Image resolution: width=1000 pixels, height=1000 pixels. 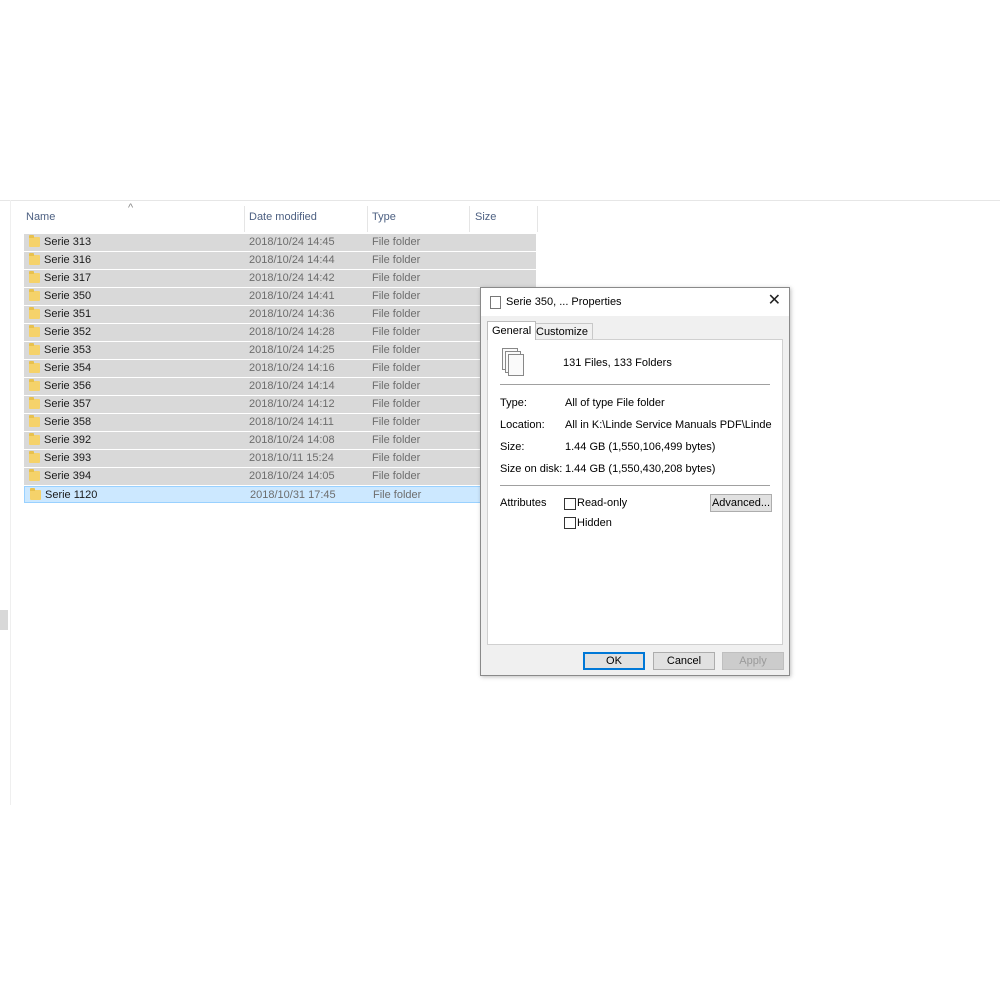 What do you see at coordinates (594, 523) in the screenshot?
I see `hidden-label: Hidden` at bounding box center [594, 523].